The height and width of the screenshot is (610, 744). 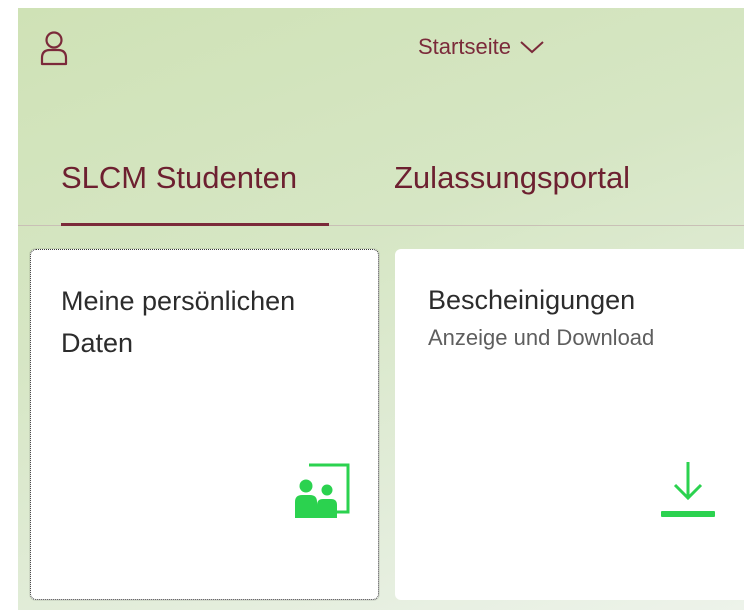 What do you see at coordinates (464, 46) in the screenshot?
I see `app-title: Startseite` at bounding box center [464, 46].